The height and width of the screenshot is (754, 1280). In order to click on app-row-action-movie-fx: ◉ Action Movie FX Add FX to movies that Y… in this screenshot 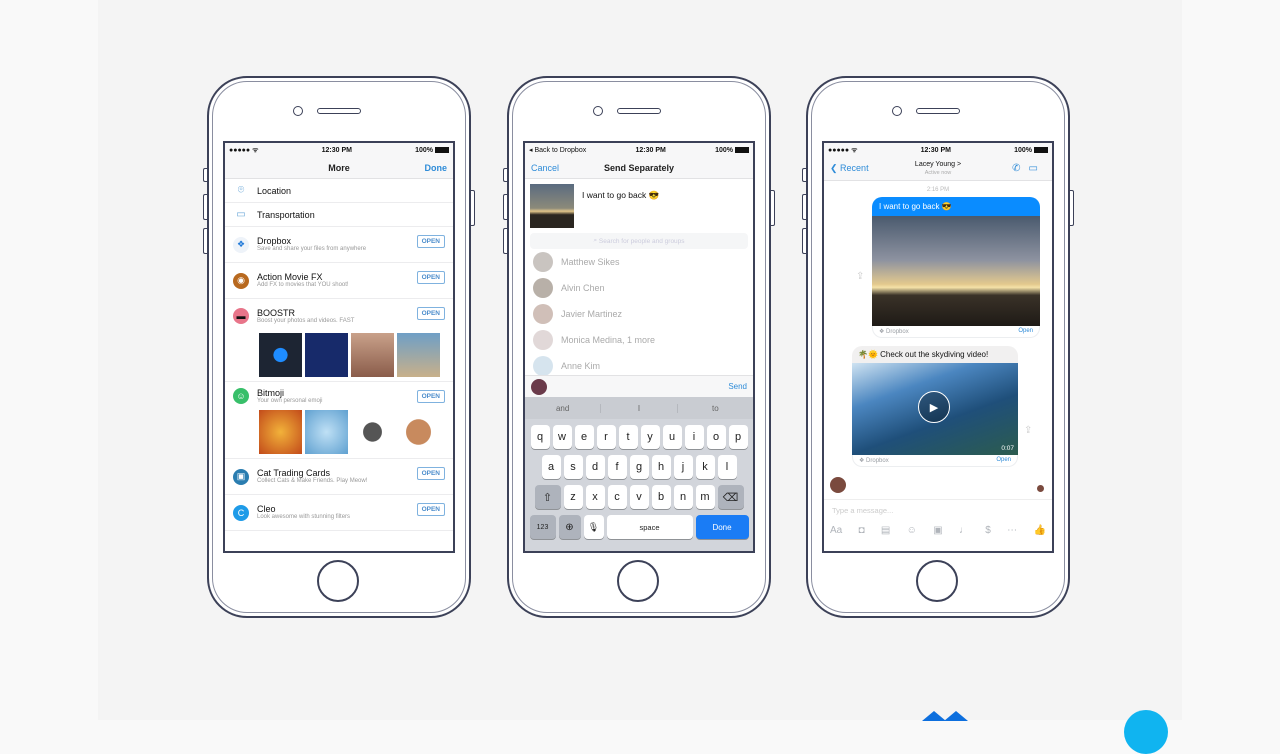, I will do `click(339, 281)`.